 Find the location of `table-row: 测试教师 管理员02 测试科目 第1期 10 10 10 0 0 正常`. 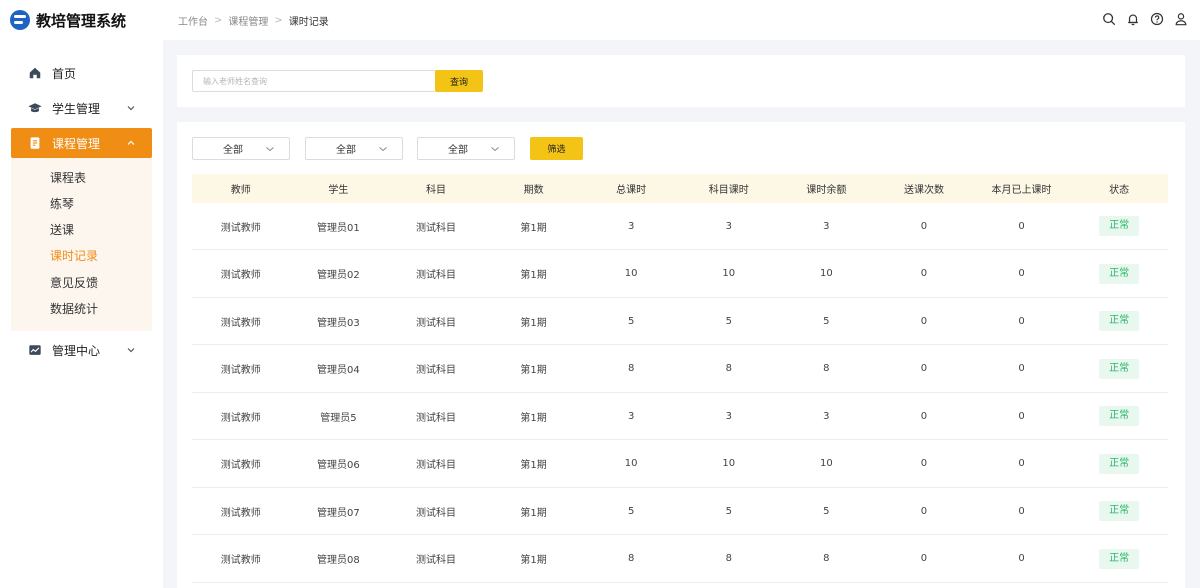

table-row: 测试教师 管理员02 测试科目 第1期 10 10 10 0 0 正常 is located at coordinates (680, 274).